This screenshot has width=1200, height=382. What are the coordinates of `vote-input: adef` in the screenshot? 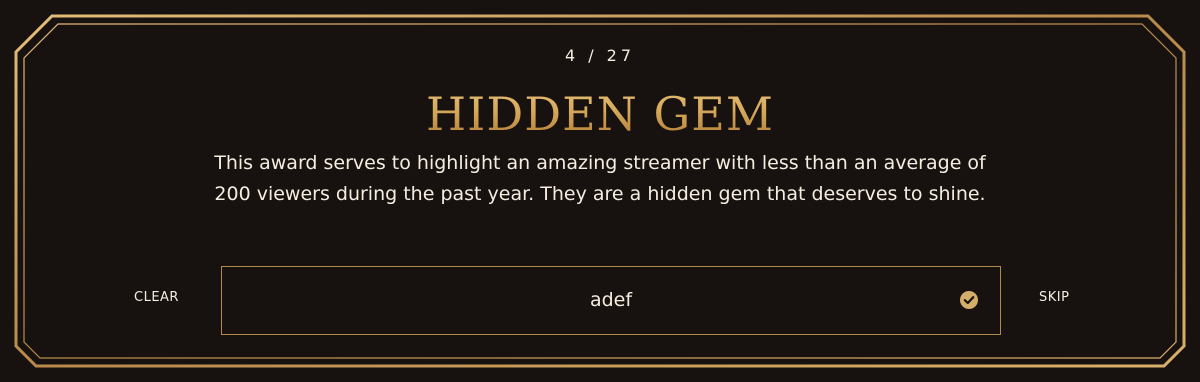 It's located at (611, 300).